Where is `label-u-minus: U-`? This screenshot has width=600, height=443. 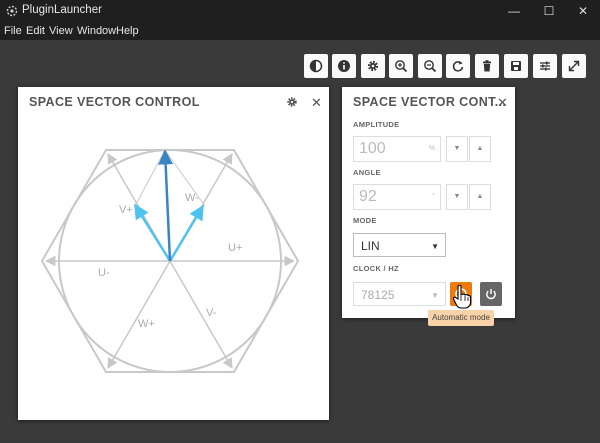 label-u-minus: U- is located at coordinates (104, 273).